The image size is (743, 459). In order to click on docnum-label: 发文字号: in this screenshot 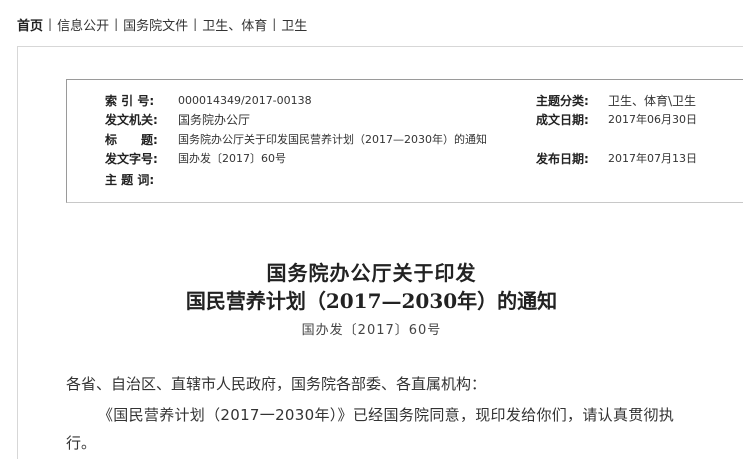, I will do `click(131, 159)`.